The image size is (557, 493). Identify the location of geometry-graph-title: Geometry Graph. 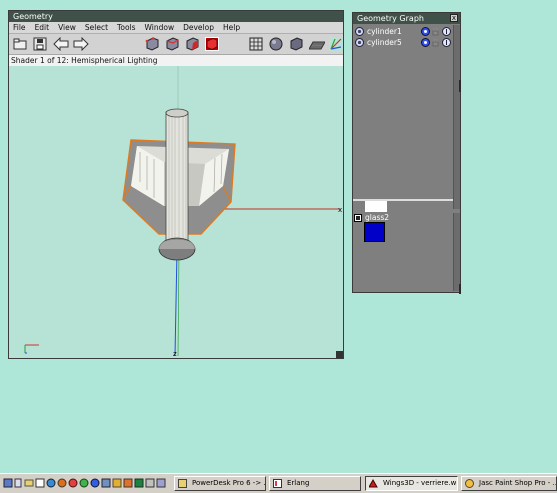
(406, 18).